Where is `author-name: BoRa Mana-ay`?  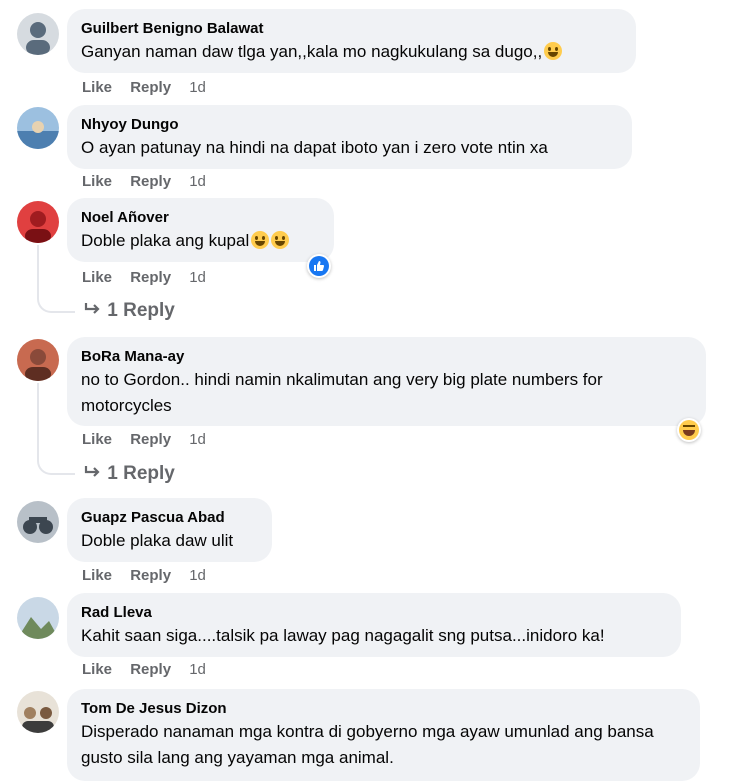
author-name: BoRa Mana-ay is located at coordinates (386, 357).